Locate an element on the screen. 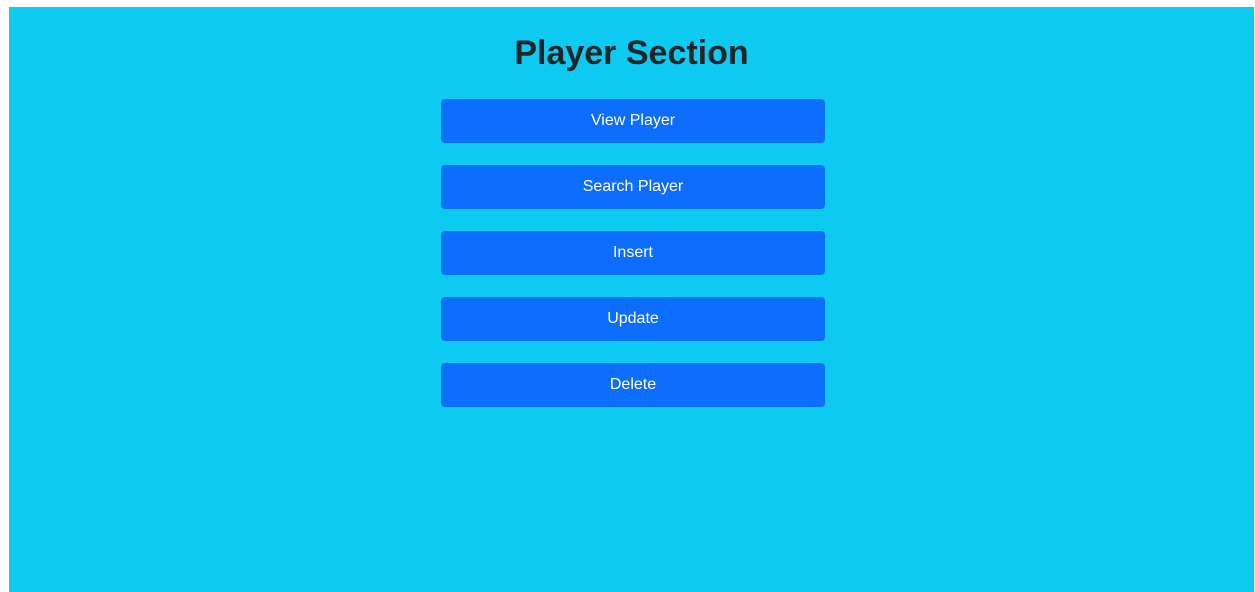 The height and width of the screenshot is (592, 1255). page-title: Player Section is located at coordinates (631, 53).